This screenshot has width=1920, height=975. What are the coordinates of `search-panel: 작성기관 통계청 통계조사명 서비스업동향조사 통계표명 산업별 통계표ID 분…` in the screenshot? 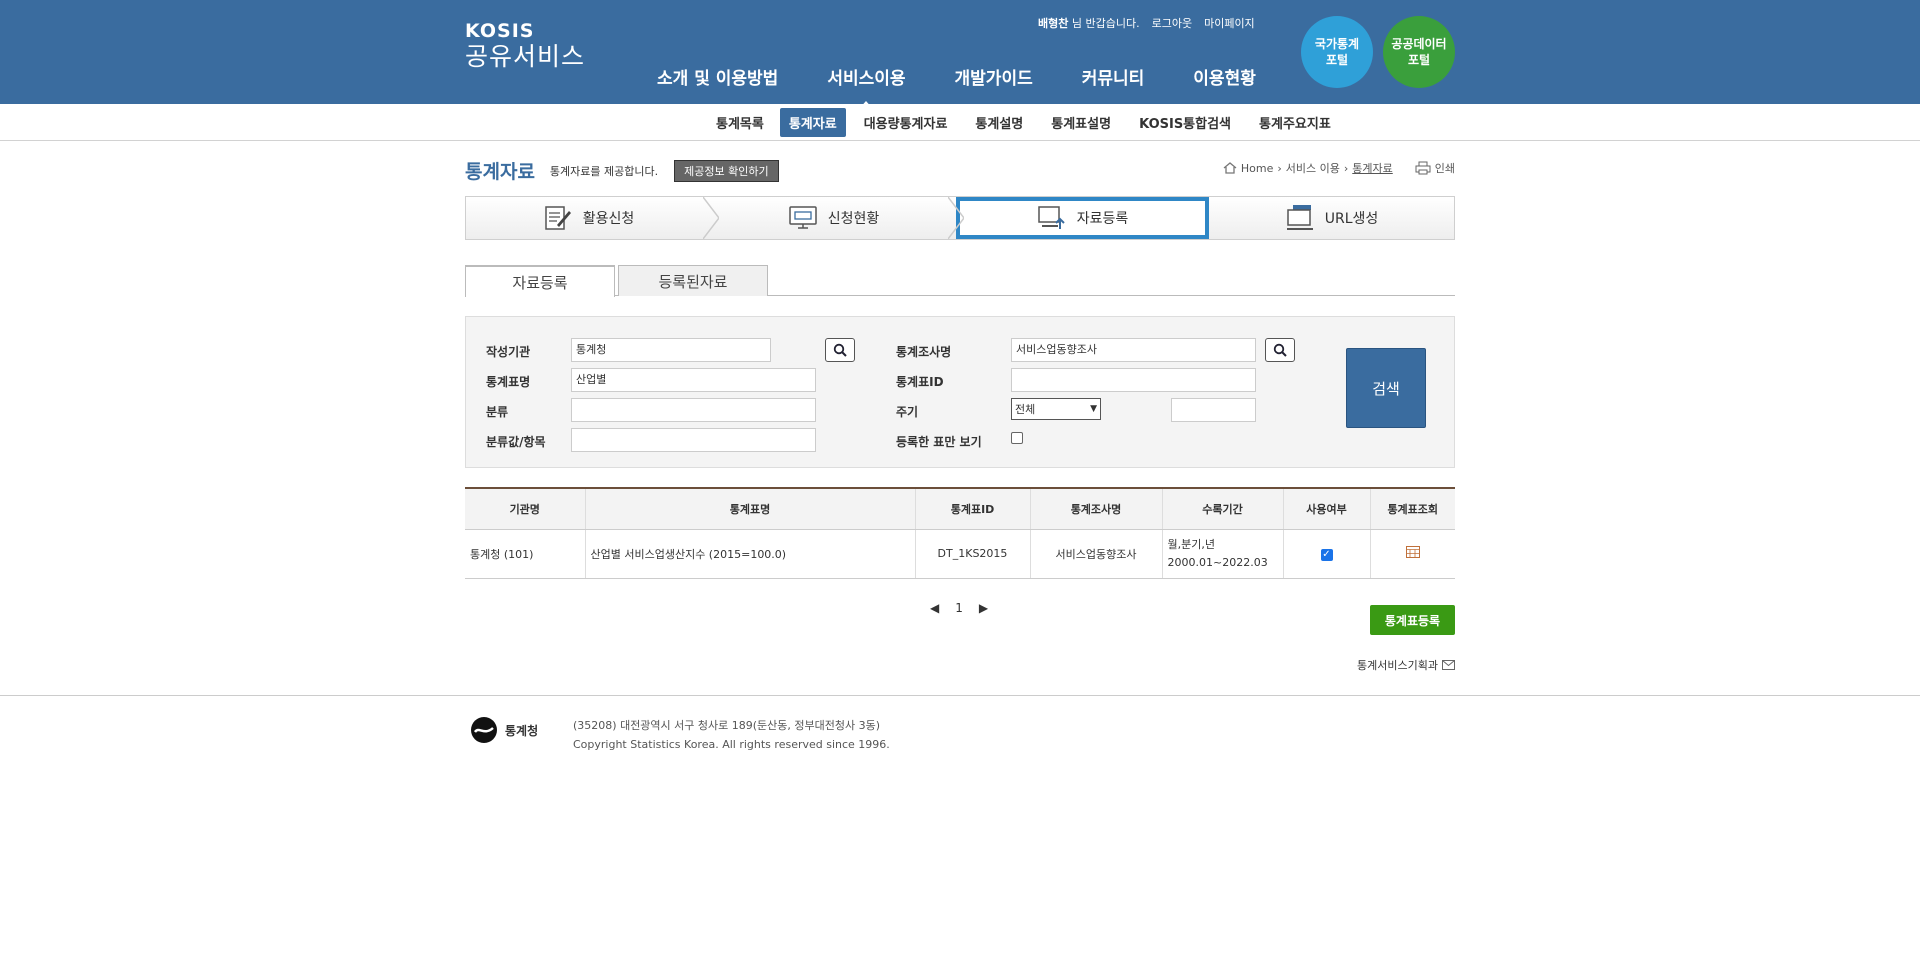 It's located at (960, 392).